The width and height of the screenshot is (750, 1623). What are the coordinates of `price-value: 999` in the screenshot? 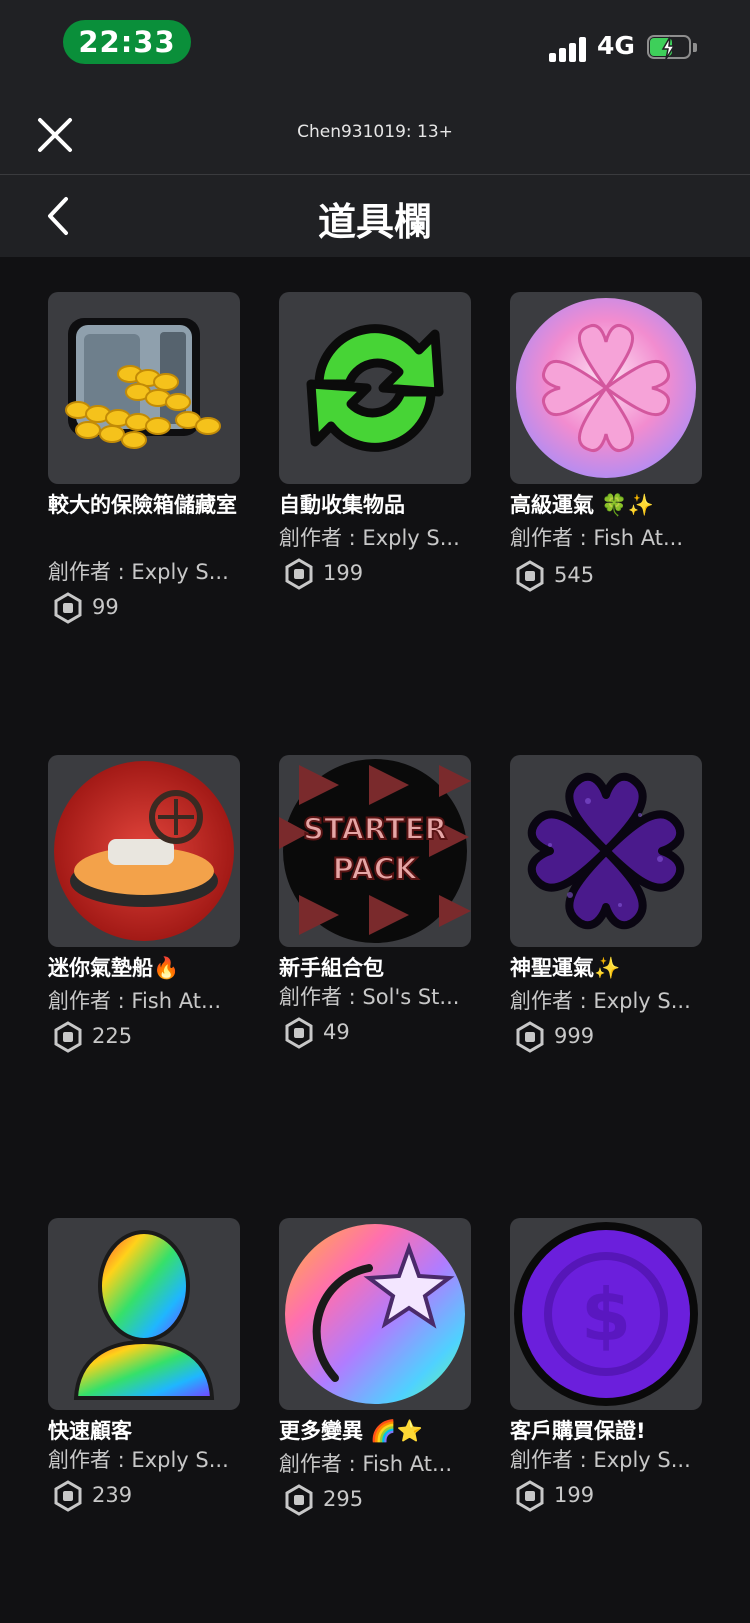 It's located at (574, 1036).